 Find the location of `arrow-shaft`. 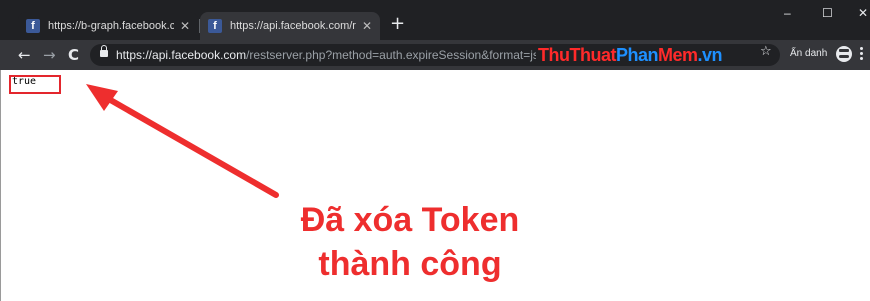

arrow-shaft is located at coordinates (188, 144).